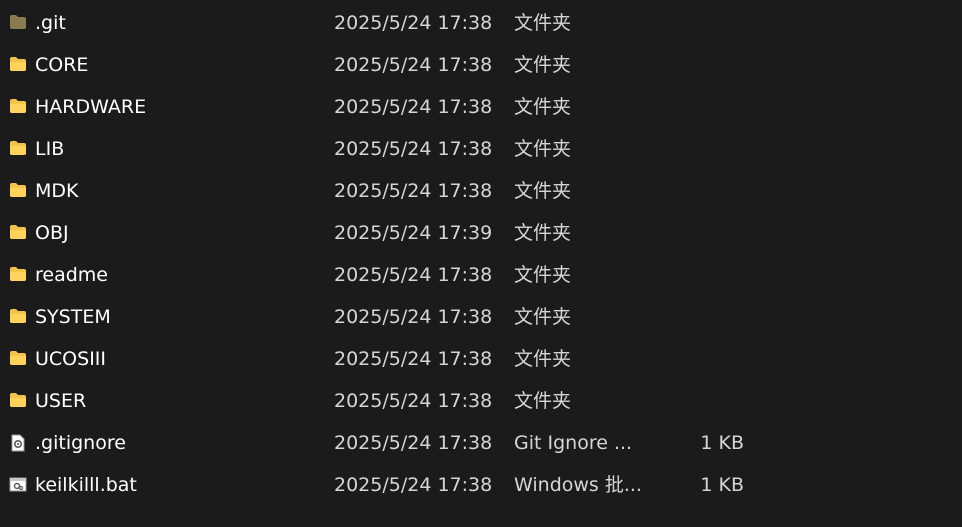 The image size is (962, 527). I want to click on file-row-obj: OBJ 2025/5/24 17:39 文件夹, so click(481, 233).